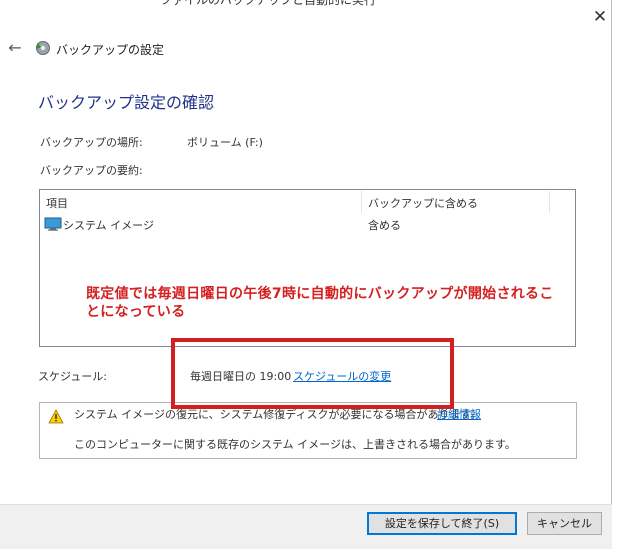 The height and width of the screenshot is (549, 620). I want to click on back-arrow-icon: ←, so click(15, 47).